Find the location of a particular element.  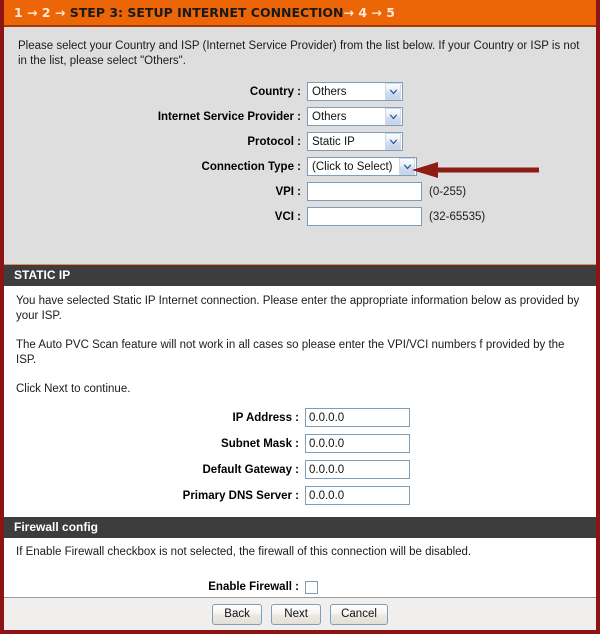

isp-select: Others is located at coordinates (355, 116).